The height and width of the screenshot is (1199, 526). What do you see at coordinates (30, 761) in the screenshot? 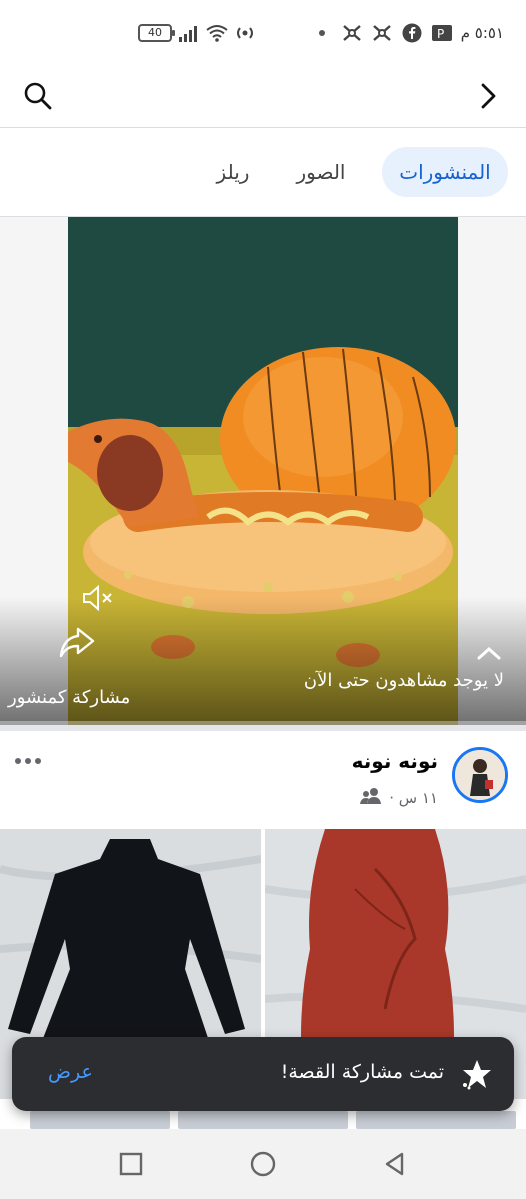
I see `more-dots-icon` at bounding box center [30, 761].